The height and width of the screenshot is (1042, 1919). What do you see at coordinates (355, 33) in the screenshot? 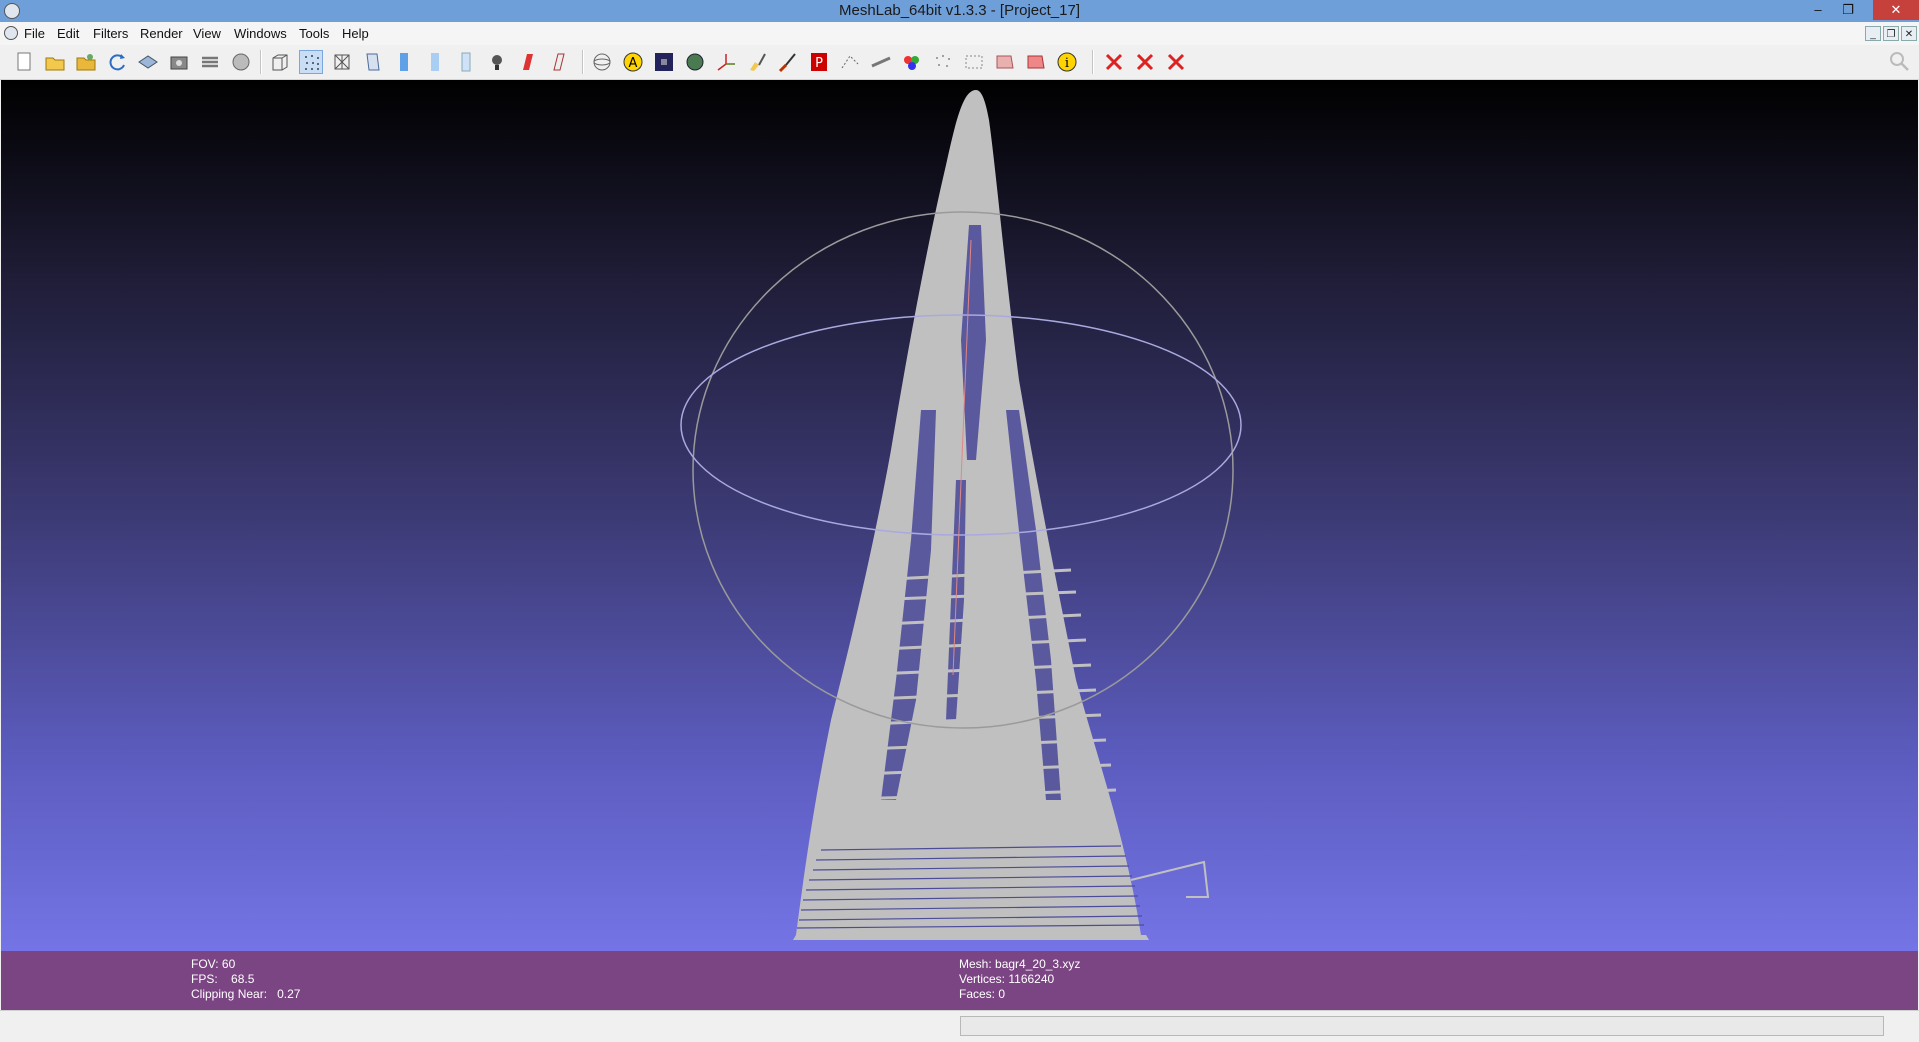
I see `menu-help: Help` at bounding box center [355, 33].